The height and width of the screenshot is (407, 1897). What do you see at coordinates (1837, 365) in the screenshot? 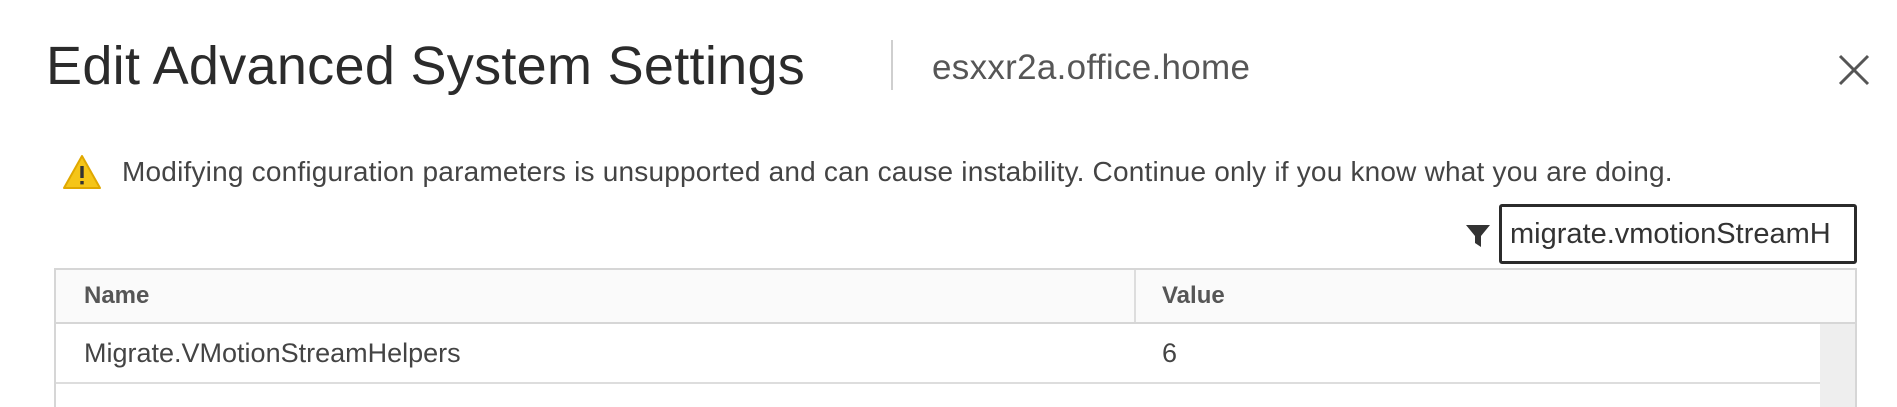
I see `grid-scrollbar` at bounding box center [1837, 365].